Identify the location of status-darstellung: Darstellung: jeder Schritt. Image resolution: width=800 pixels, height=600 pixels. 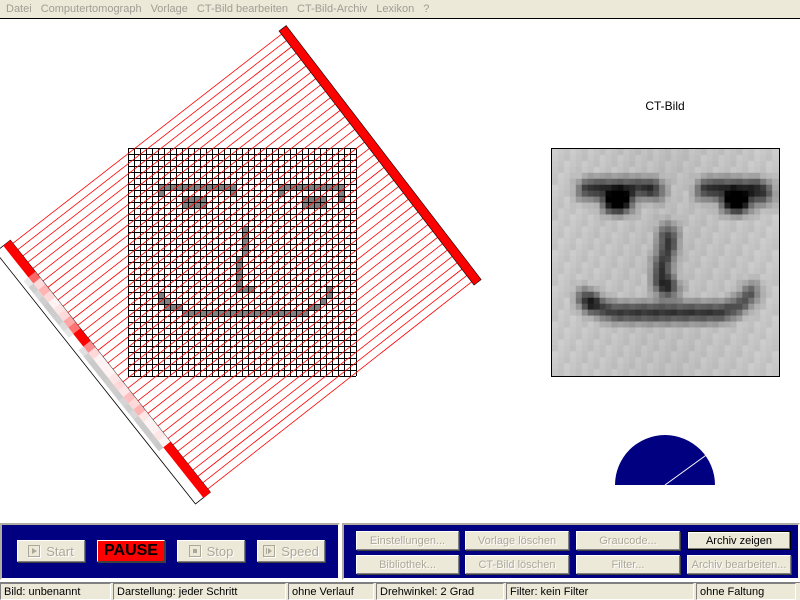
(199, 591).